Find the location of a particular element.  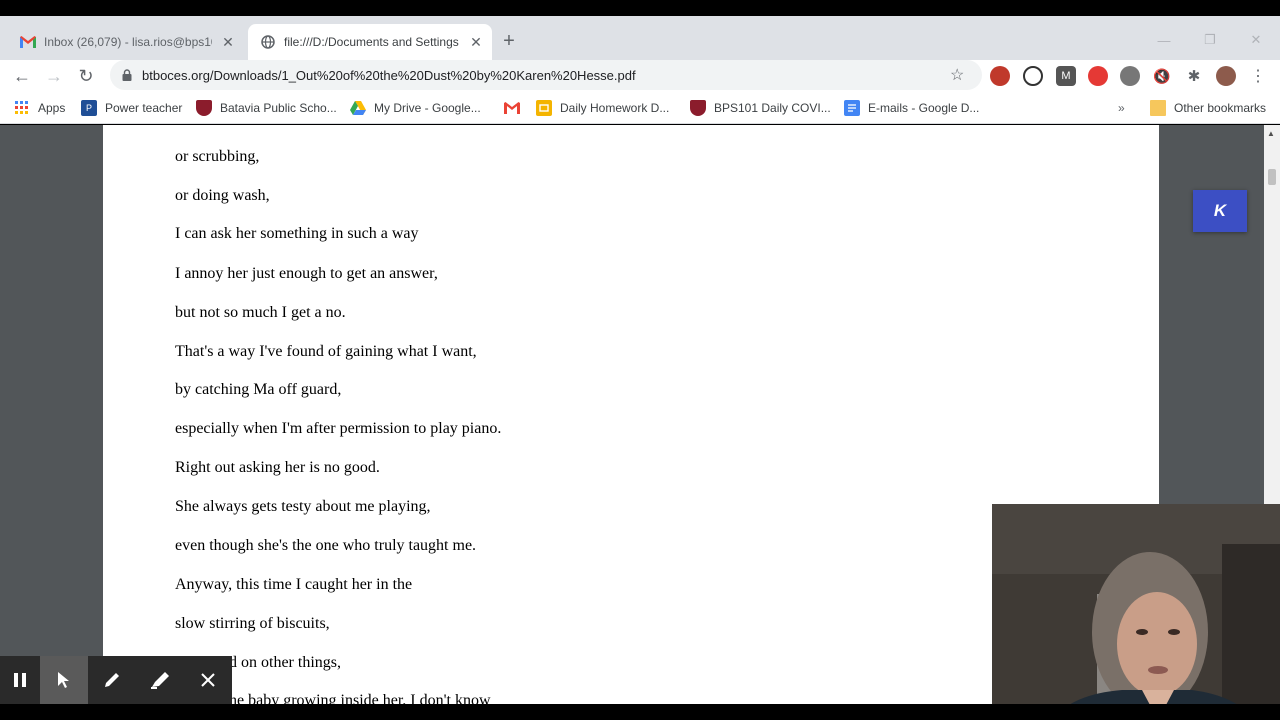

poem-line: but not so much I get a no. is located at coordinates (260, 312).